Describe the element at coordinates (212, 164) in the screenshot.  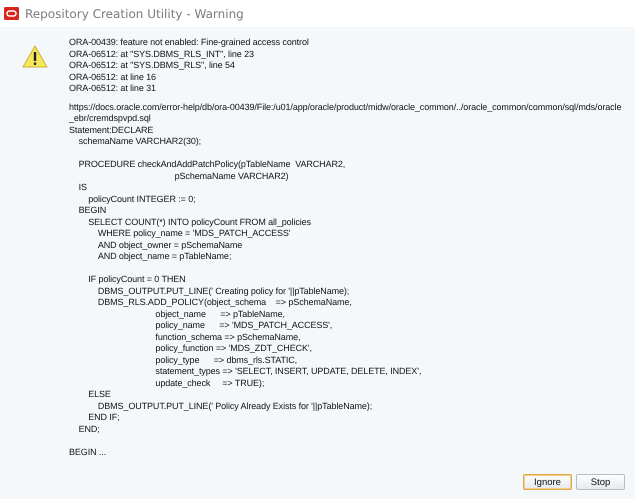
I see `detail-line: PROCEDURE checkAndAddPatchPolicy(pTableName VARCHAR2,` at that location.